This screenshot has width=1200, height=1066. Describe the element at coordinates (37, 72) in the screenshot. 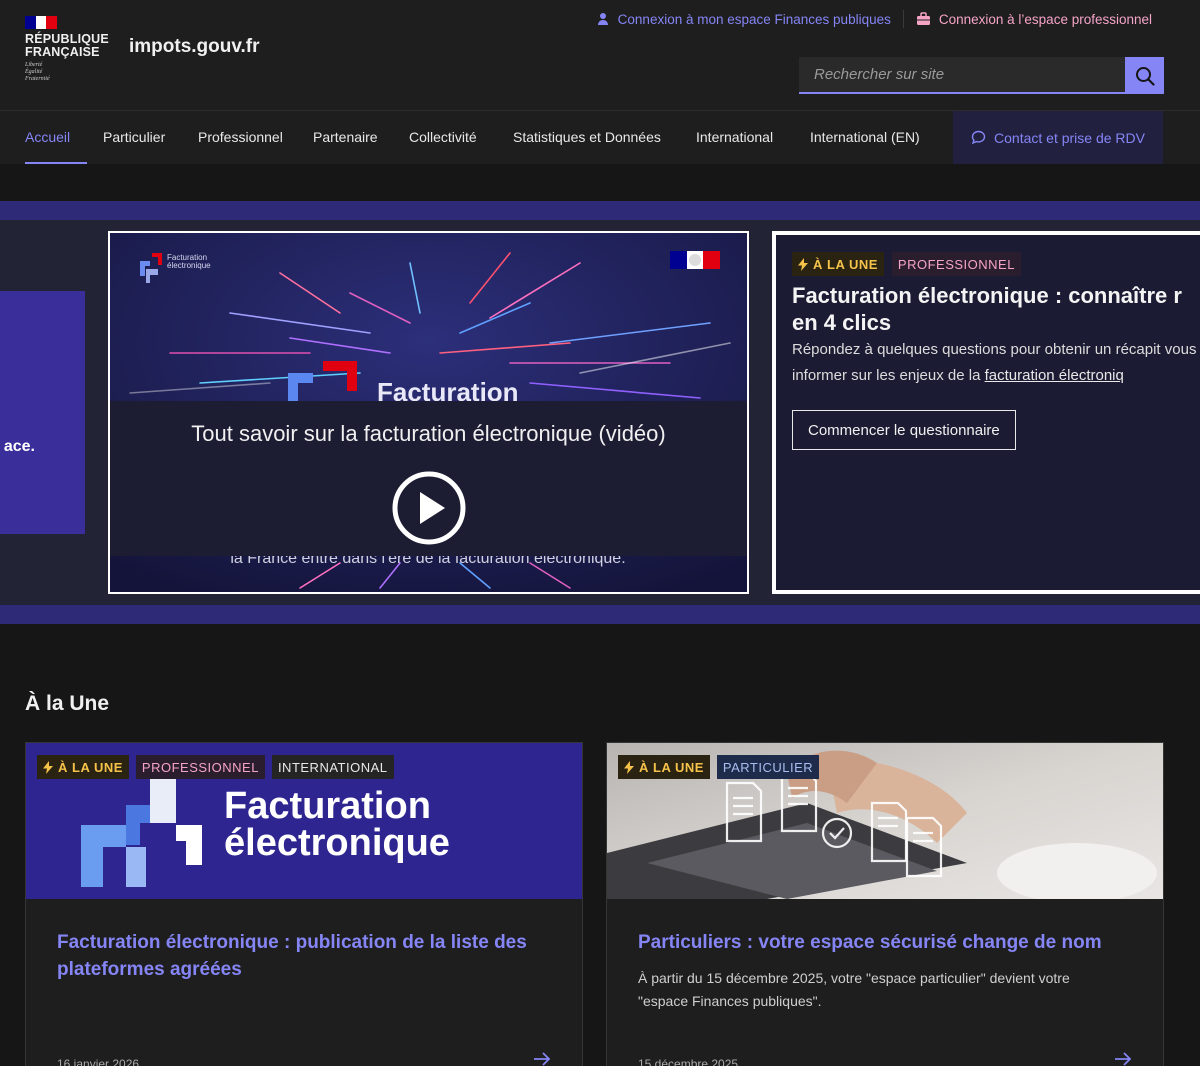

I see `republic-motto: Liberté Égalité Fraternité` at that location.